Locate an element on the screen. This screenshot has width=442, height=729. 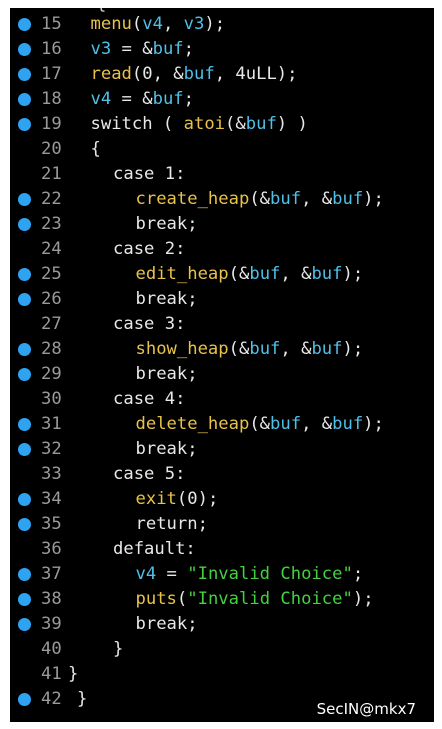
line-number: 25 is located at coordinates (51, 274).